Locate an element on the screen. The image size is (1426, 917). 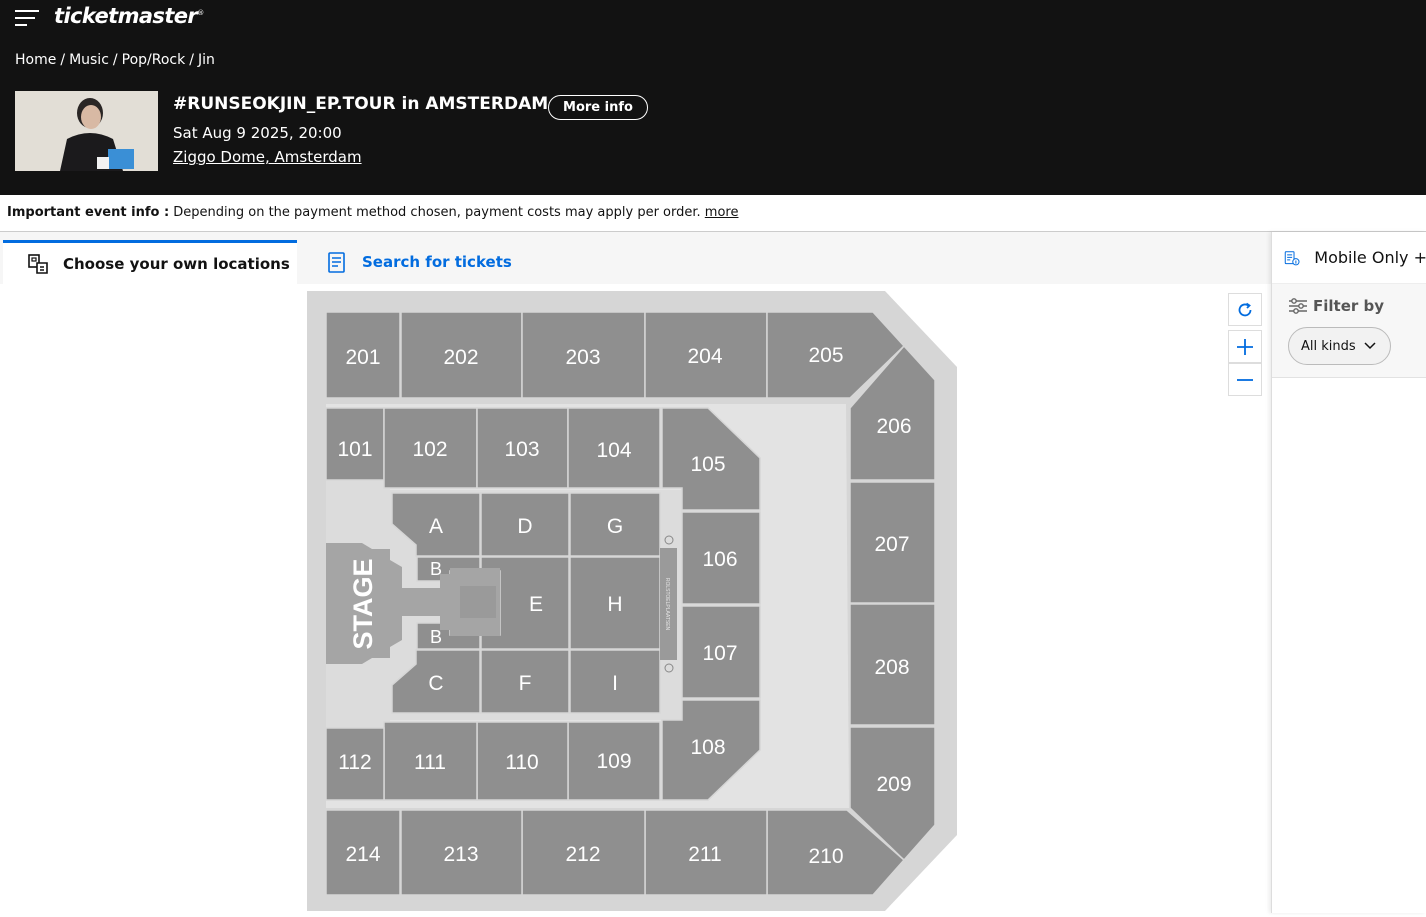
event-date: Sat Aug 9 2025, 20:00 is located at coordinates (257, 133).